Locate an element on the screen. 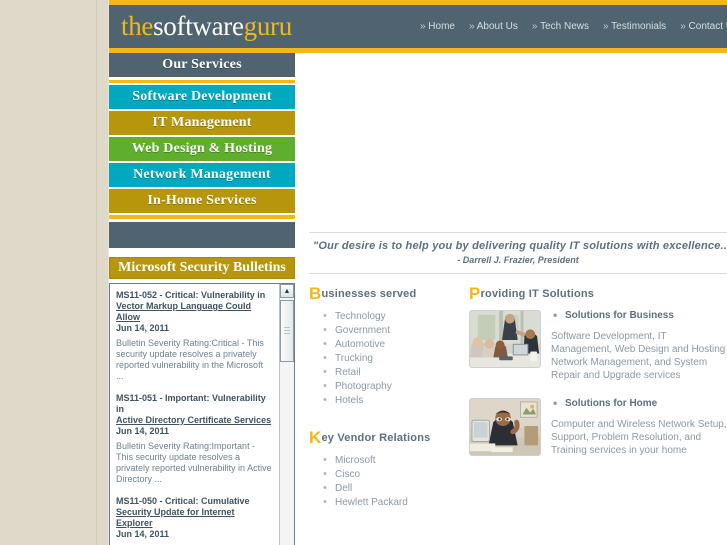 The height and width of the screenshot is (545, 727). list-item: Hewlett Packard is located at coordinates (386, 502).